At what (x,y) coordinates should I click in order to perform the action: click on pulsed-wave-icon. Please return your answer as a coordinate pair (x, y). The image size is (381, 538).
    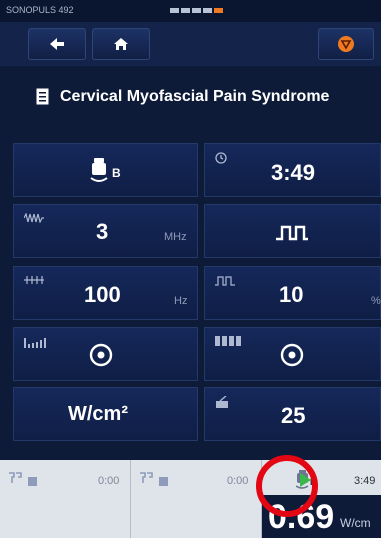
    Looking at the image, I should click on (292, 233).